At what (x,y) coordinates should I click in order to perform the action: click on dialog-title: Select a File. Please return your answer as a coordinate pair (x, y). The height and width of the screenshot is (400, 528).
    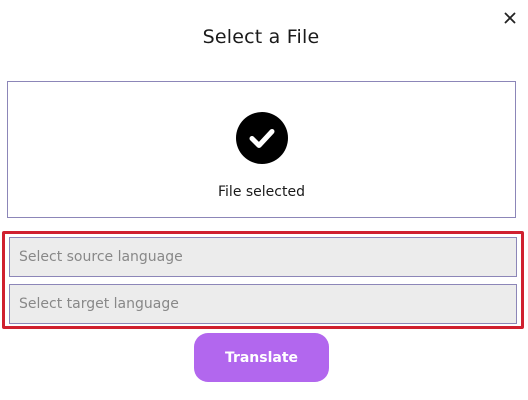
    Looking at the image, I should click on (261, 37).